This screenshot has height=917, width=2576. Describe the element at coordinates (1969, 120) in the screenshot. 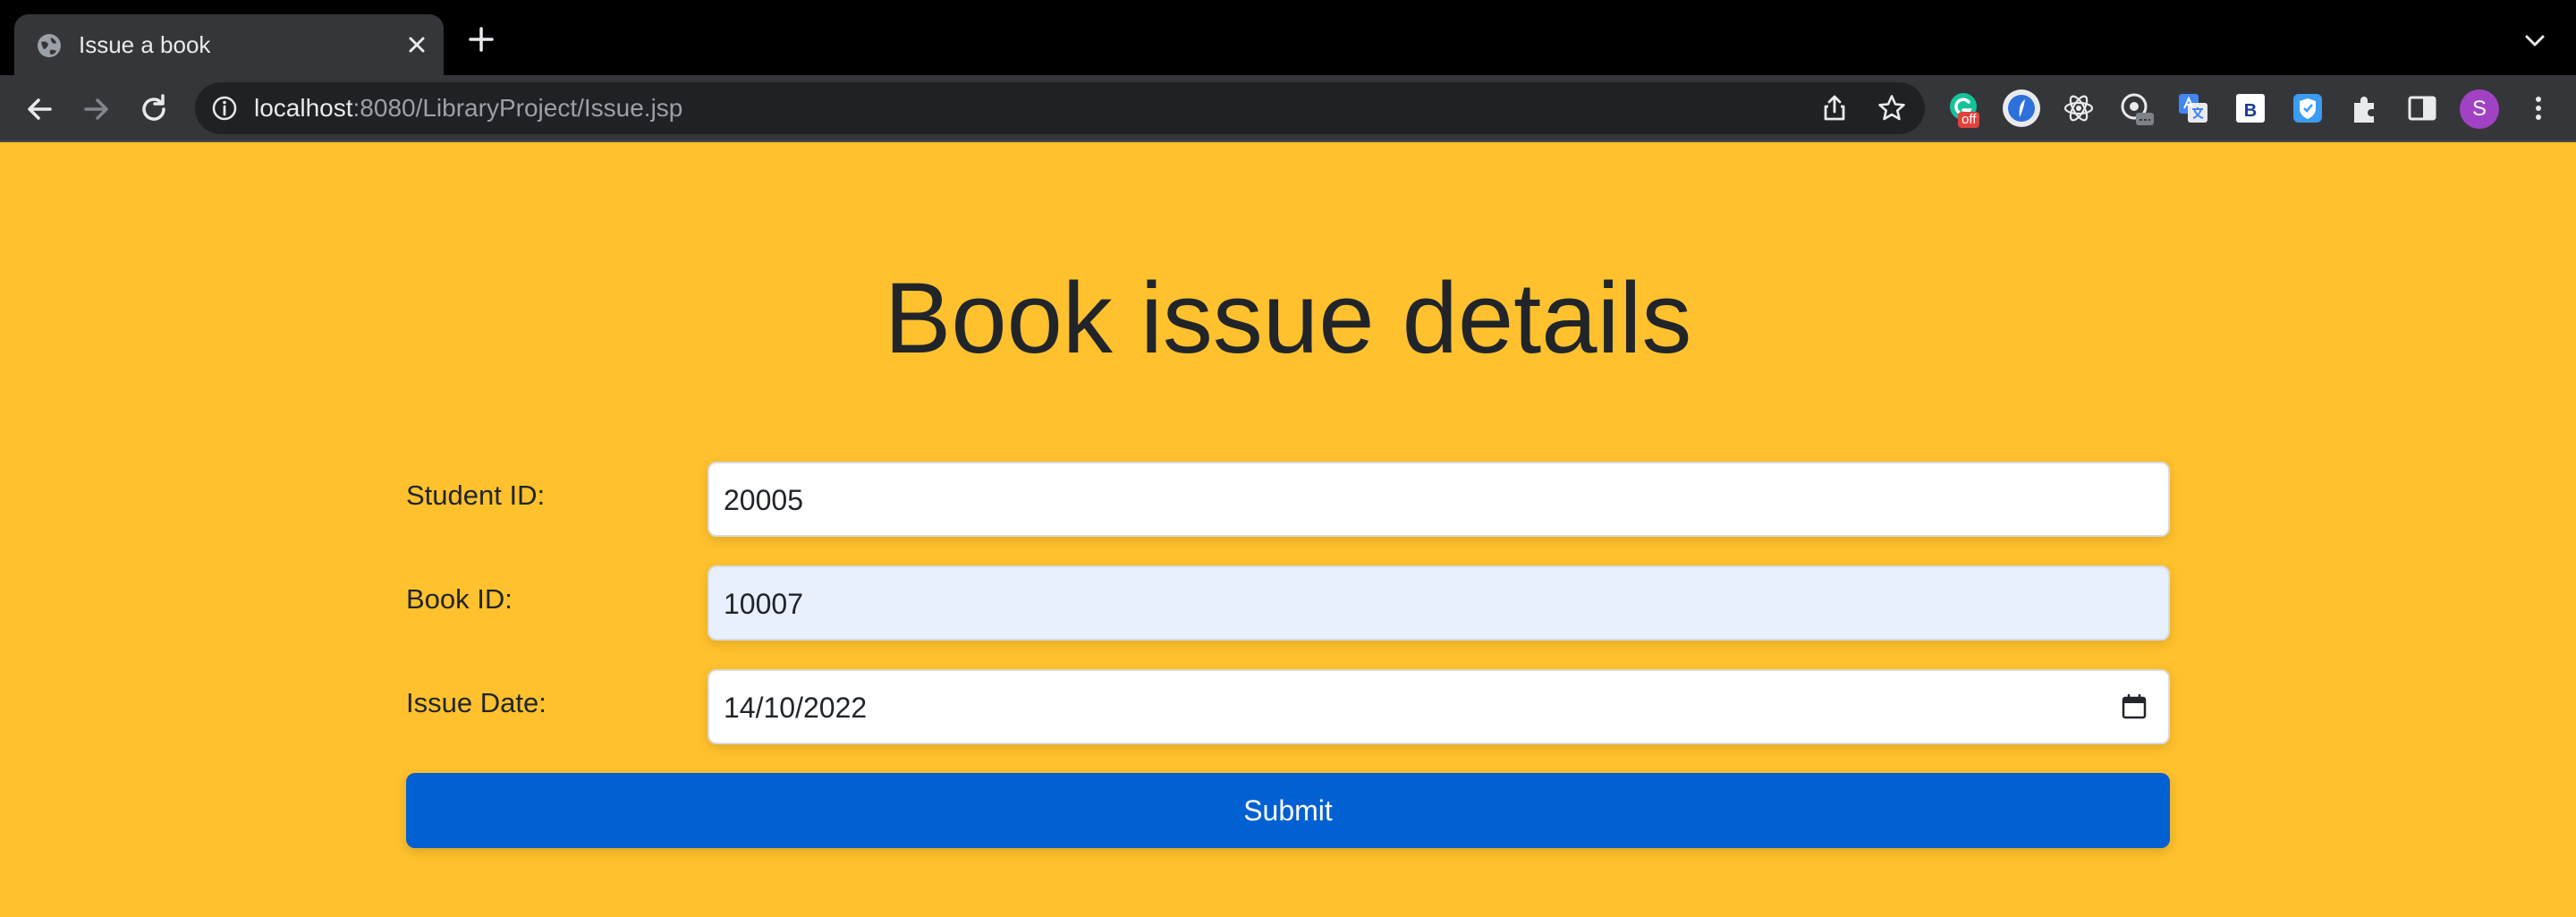

I see `extension-badge: off` at that location.